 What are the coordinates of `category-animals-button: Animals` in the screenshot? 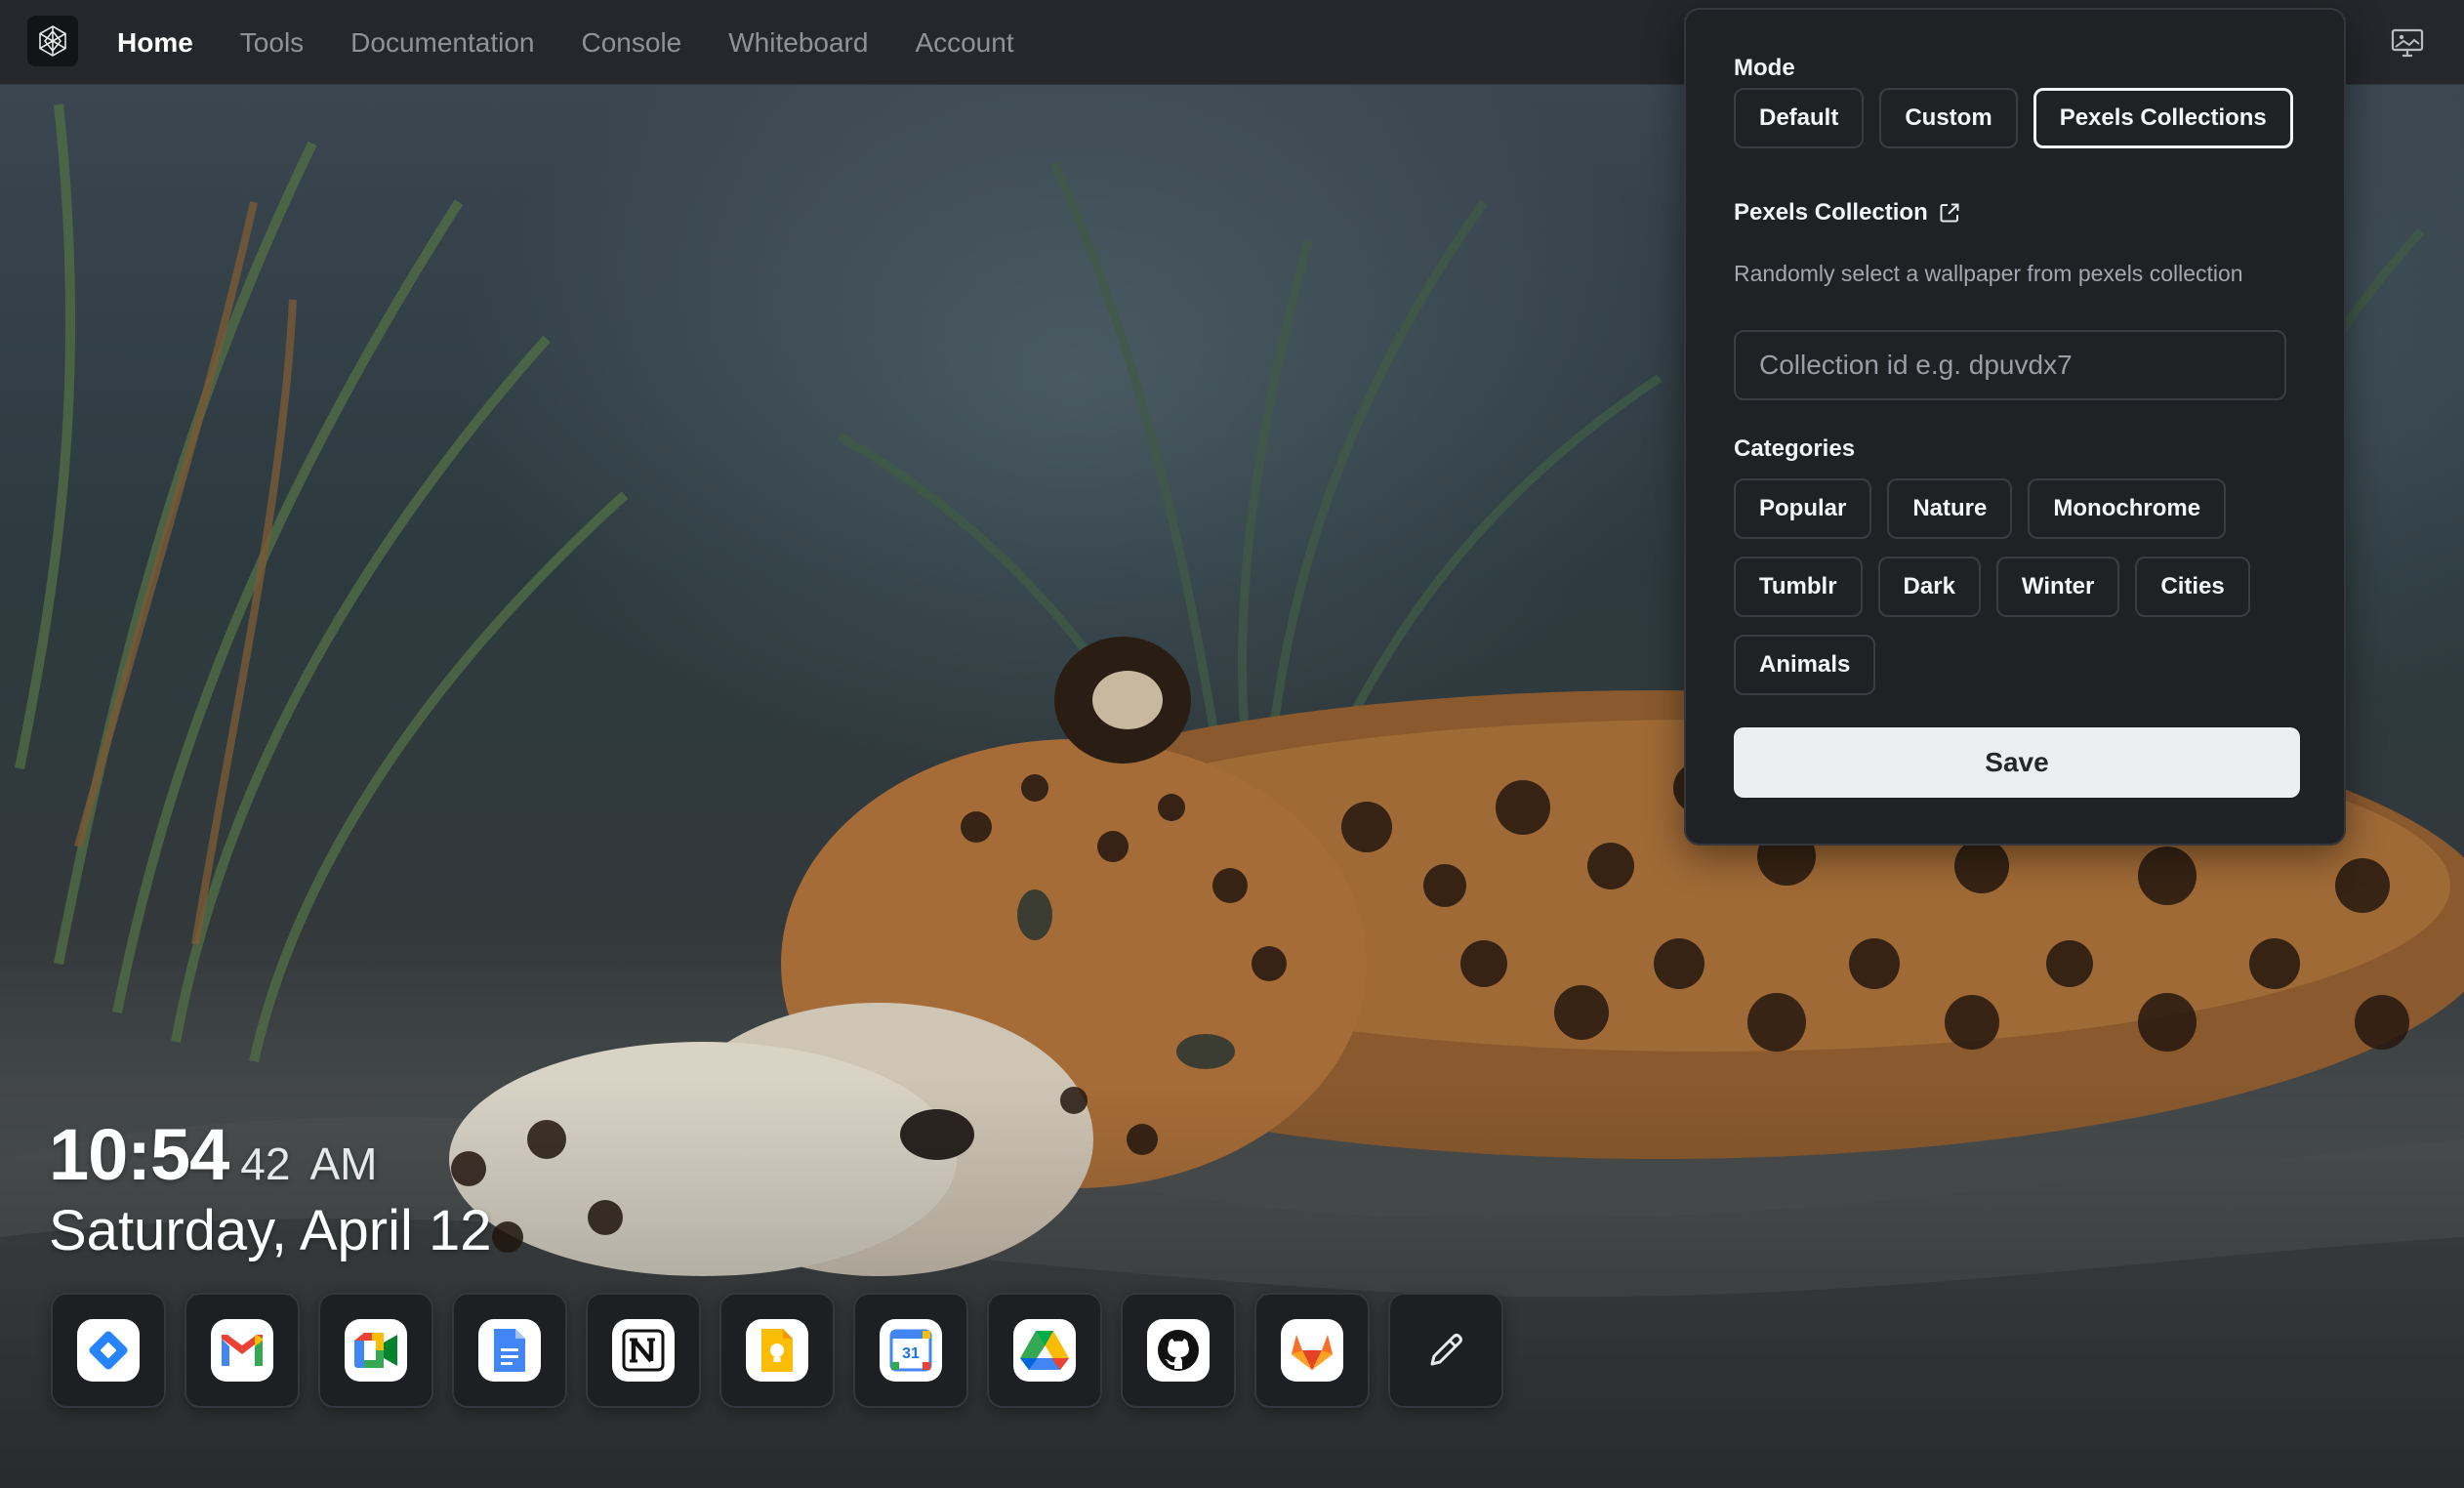 It's located at (1805, 665).